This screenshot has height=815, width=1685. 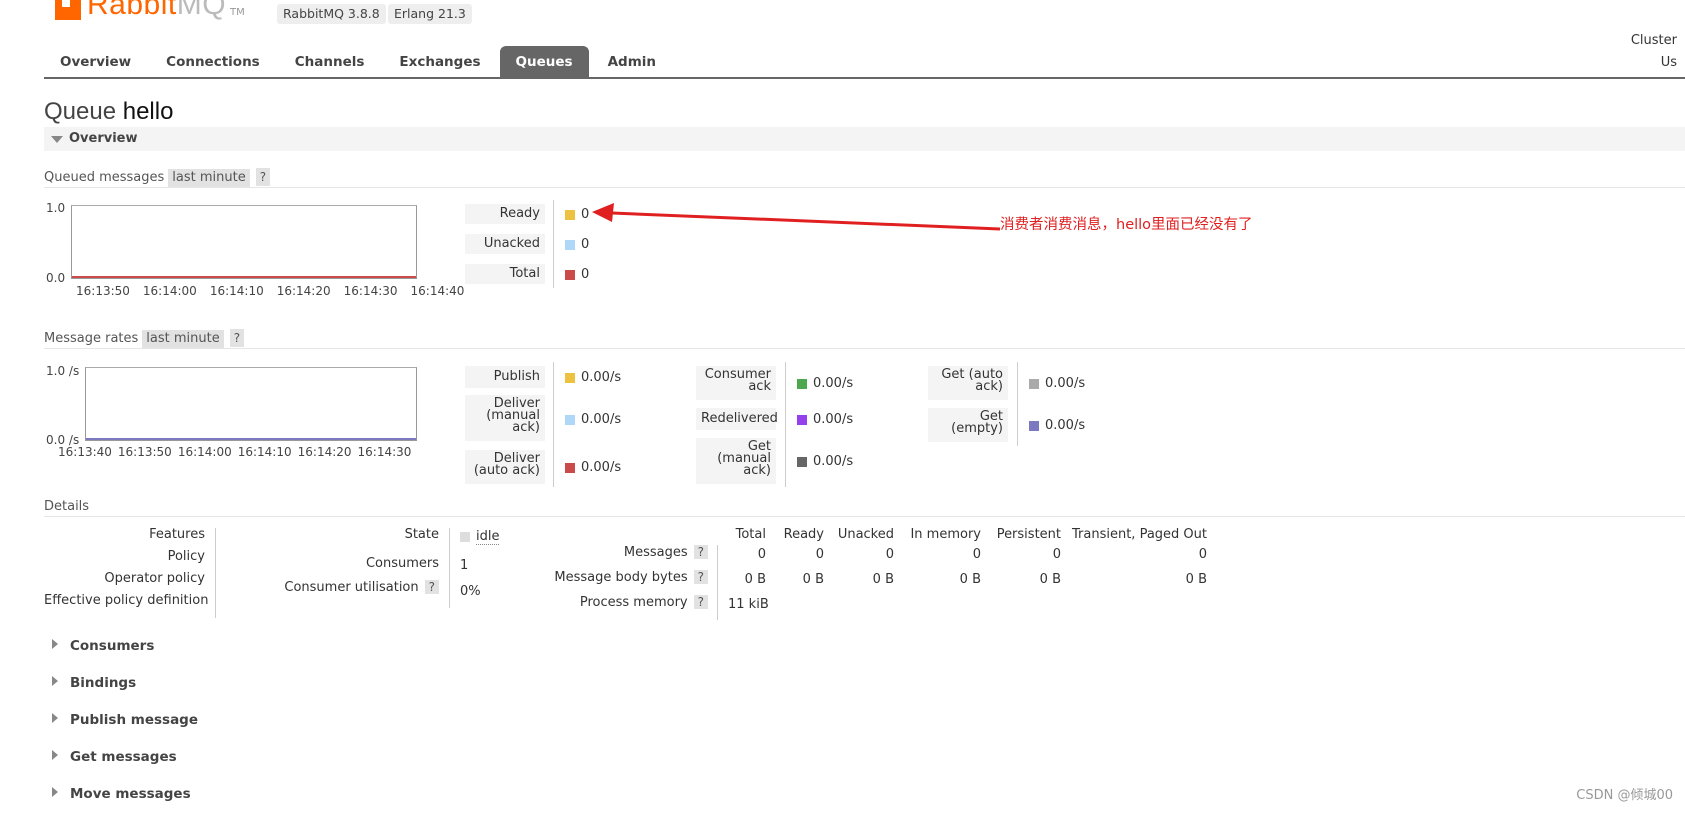 What do you see at coordinates (251, 439) in the screenshot?
I see `rates-series-line` at bounding box center [251, 439].